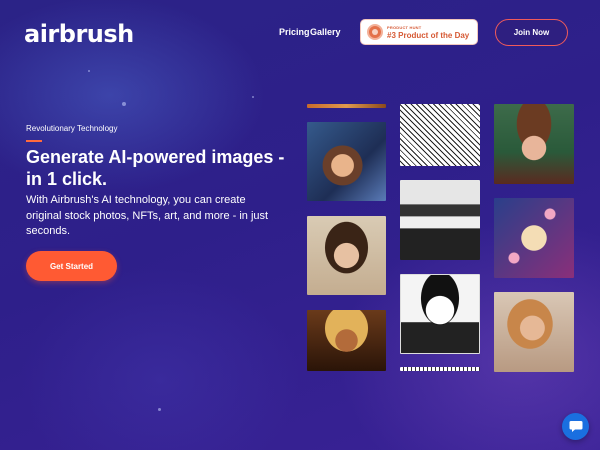 The image size is (600, 450). Describe the element at coordinates (534, 144) in the screenshot. I see `gallery-image-woman-with-hat` at that location.